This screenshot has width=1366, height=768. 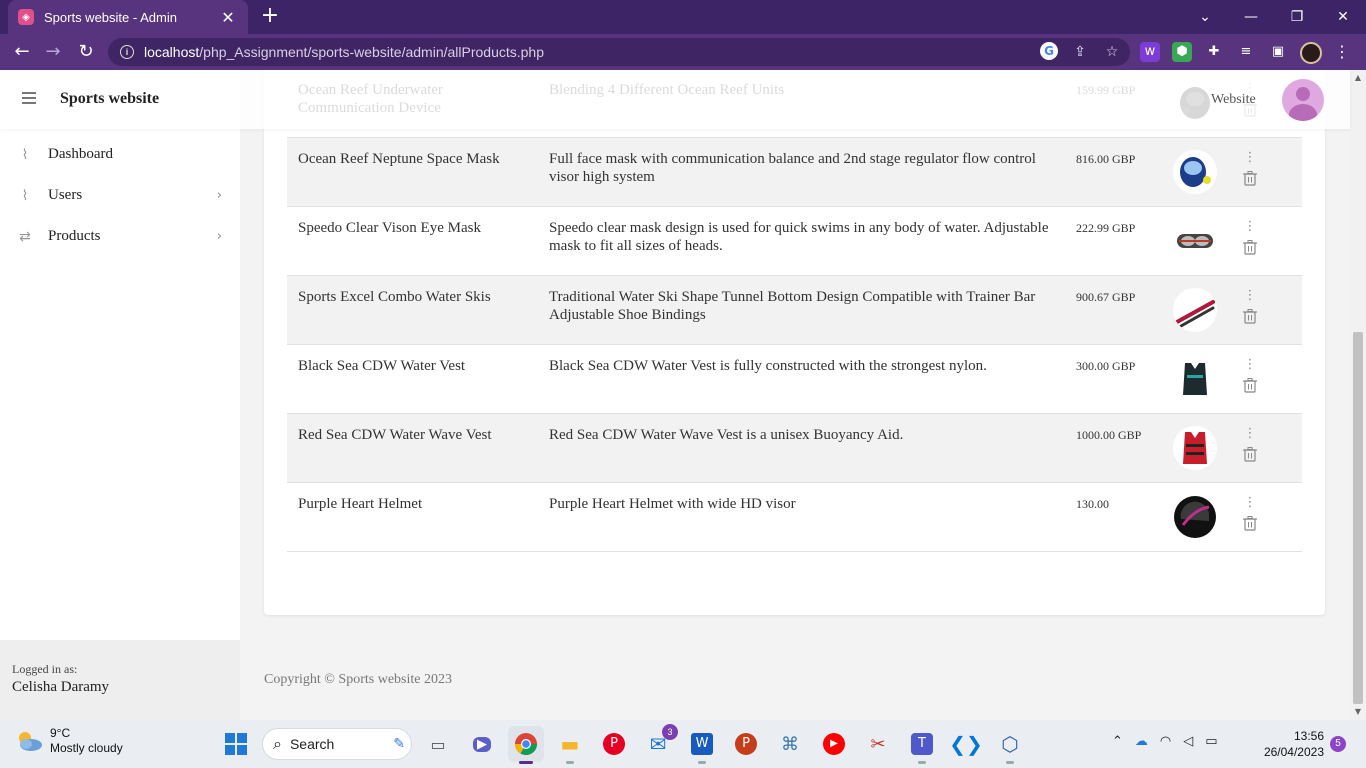 I want to click on snipping-tool-icon: ✂, so click(x=878, y=744).